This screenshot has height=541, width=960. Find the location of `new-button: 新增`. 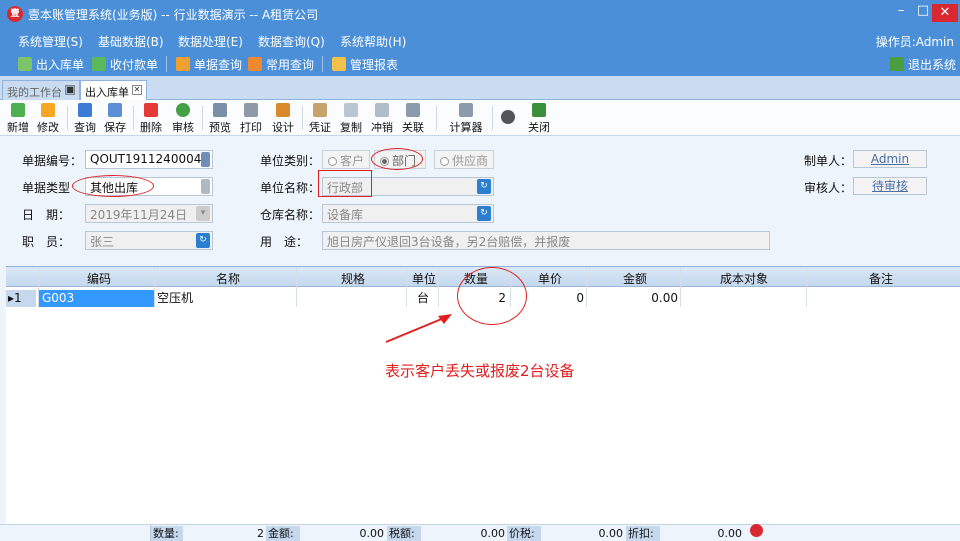

new-button: 新增 is located at coordinates (18, 118).